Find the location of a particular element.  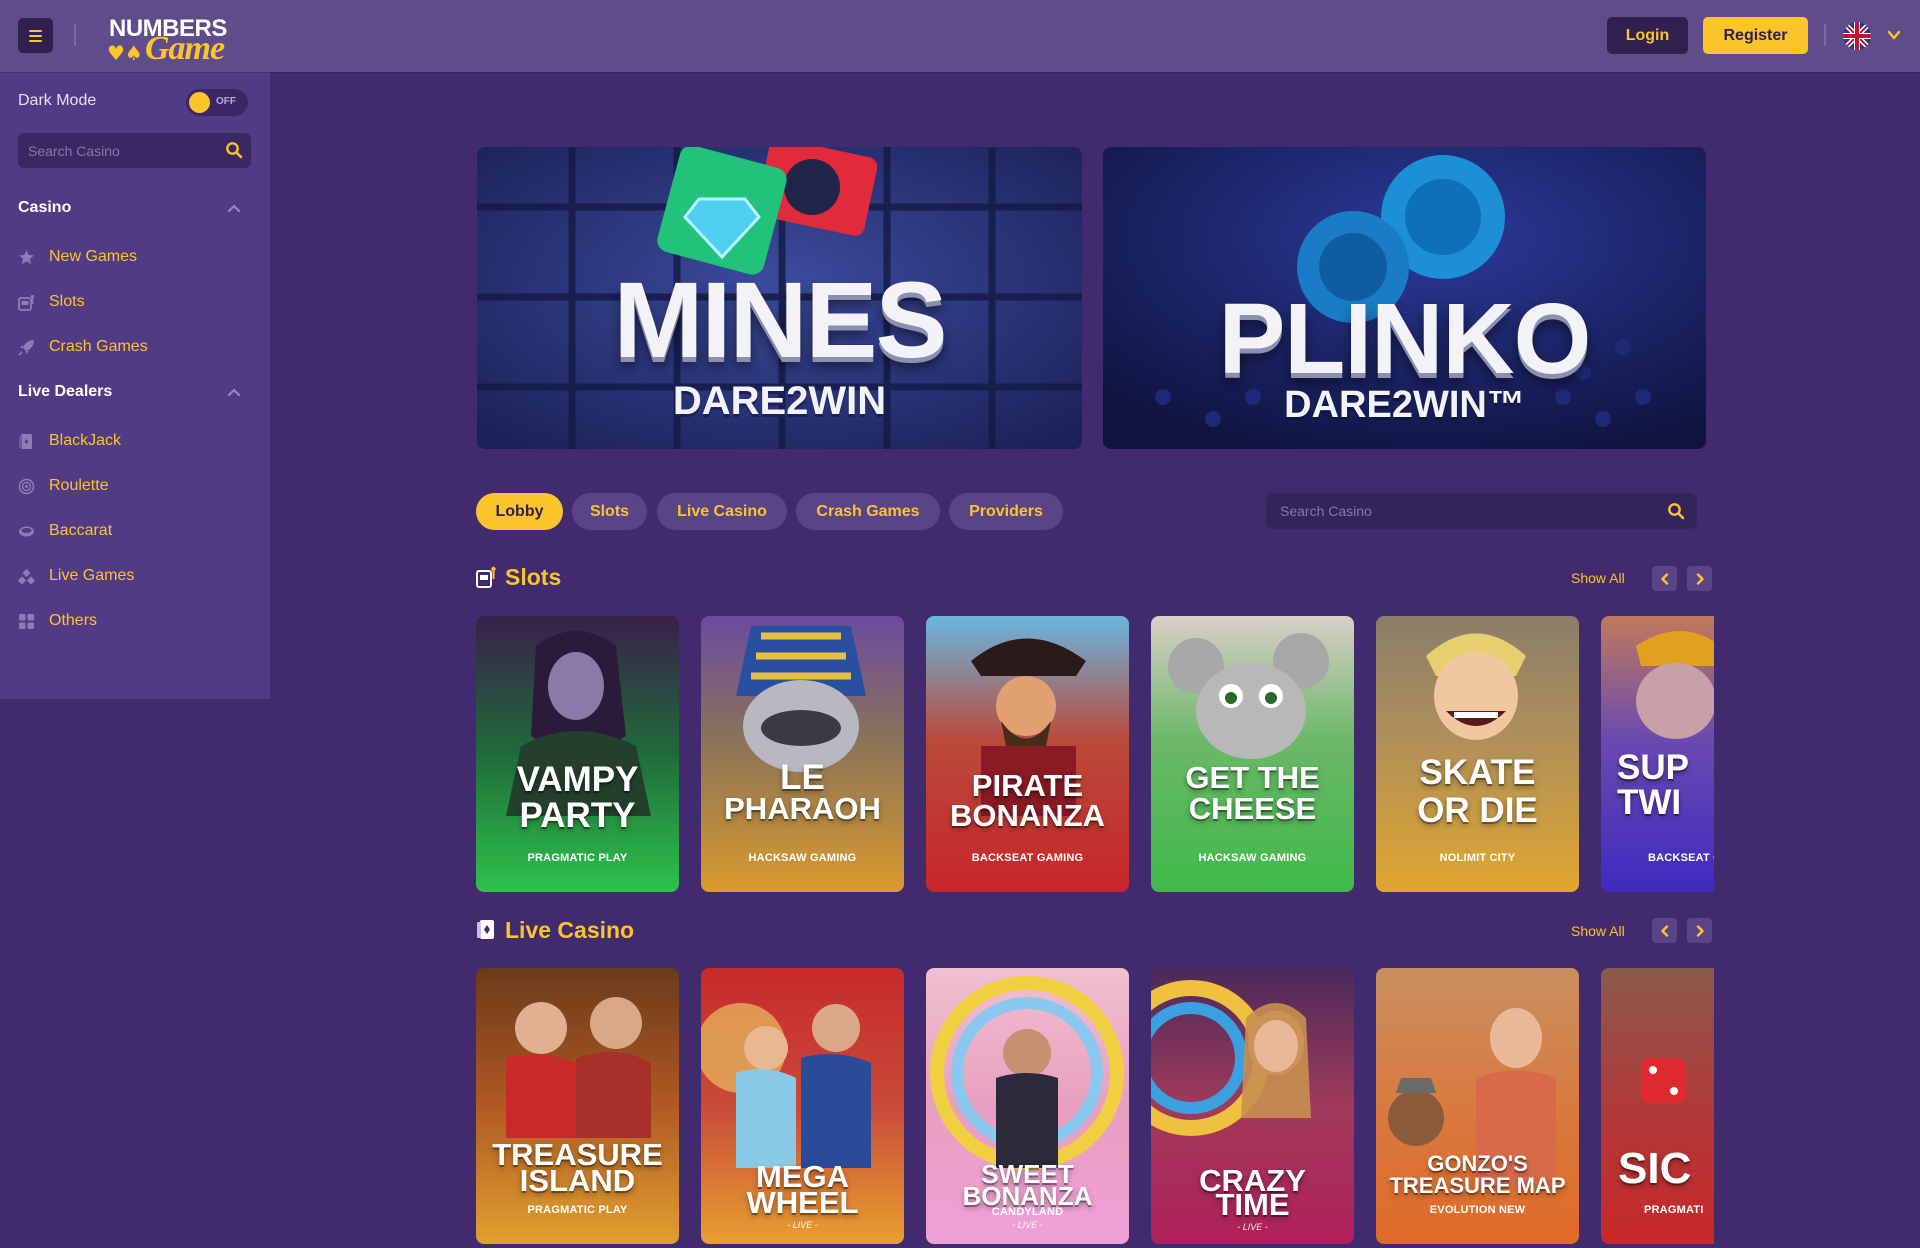

game-card-partial: SIC PRAGMATI is located at coordinates (1657, 1106).